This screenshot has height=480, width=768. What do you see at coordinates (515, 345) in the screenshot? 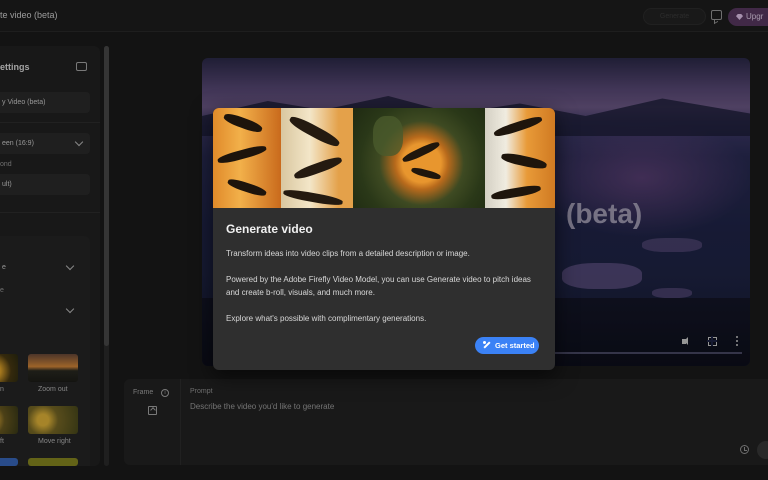
I see `get-started-label: Get started` at bounding box center [515, 345].